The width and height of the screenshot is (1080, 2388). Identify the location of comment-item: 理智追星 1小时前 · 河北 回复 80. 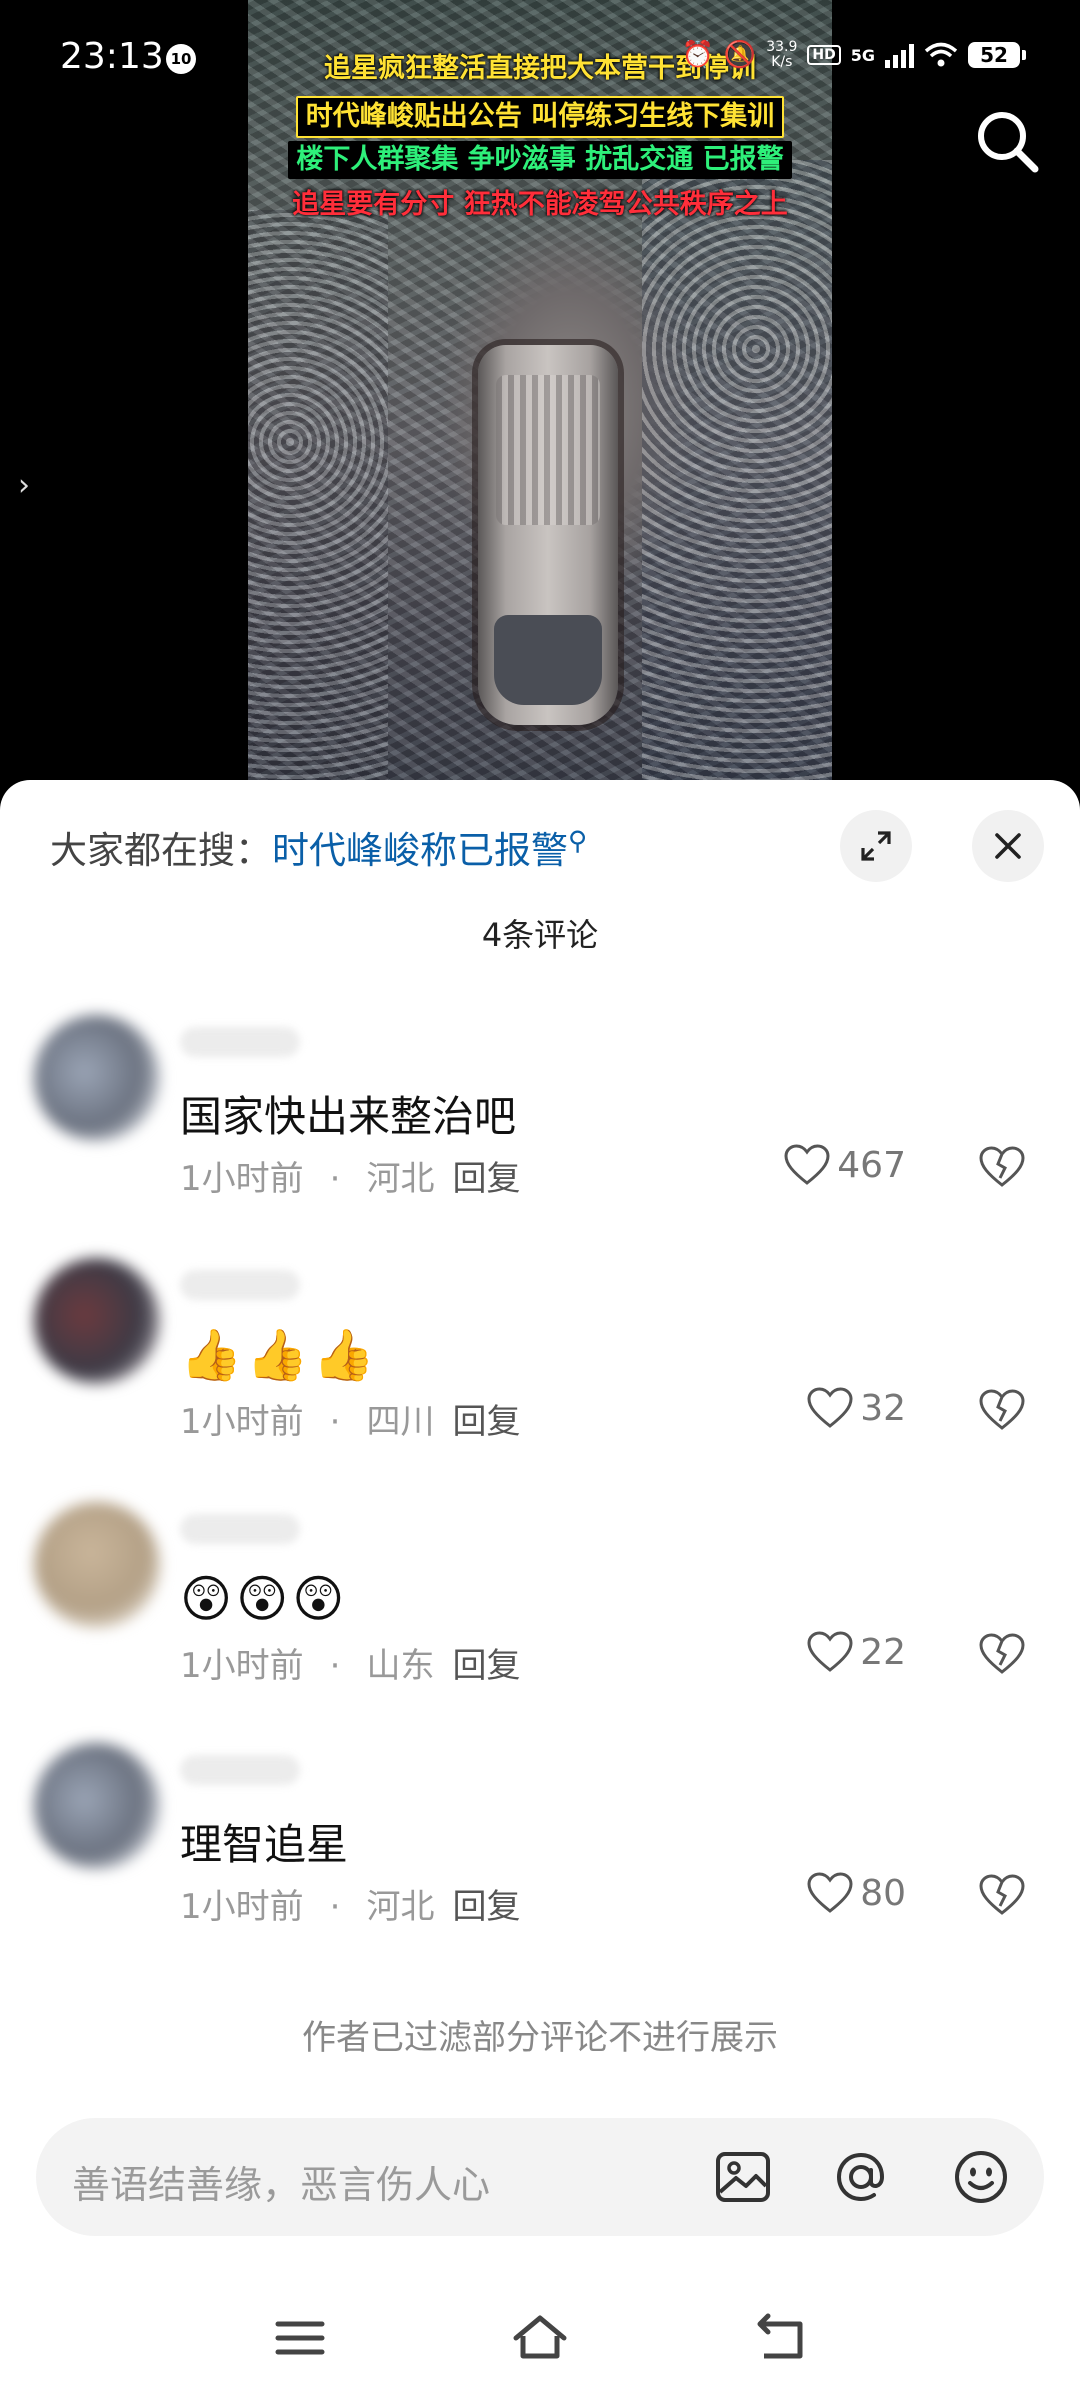
(540, 1863).